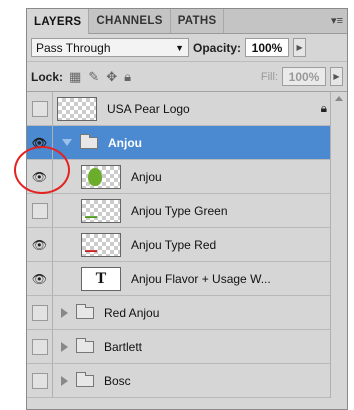 This screenshot has height=410, width=354. What do you see at coordinates (123, 346) in the screenshot?
I see `layer-name: Bartlett` at bounding box center [123, 346].